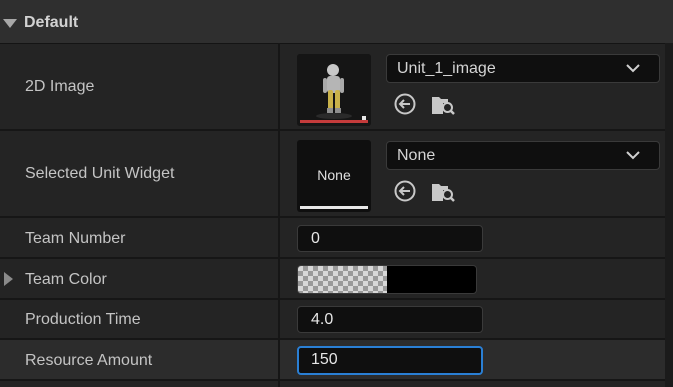 The width and height of the screenshot is (673, 387). Describe the element at coordinates (390, 360) in the screenshot. I see `resource-amount-input: 150` at that location.